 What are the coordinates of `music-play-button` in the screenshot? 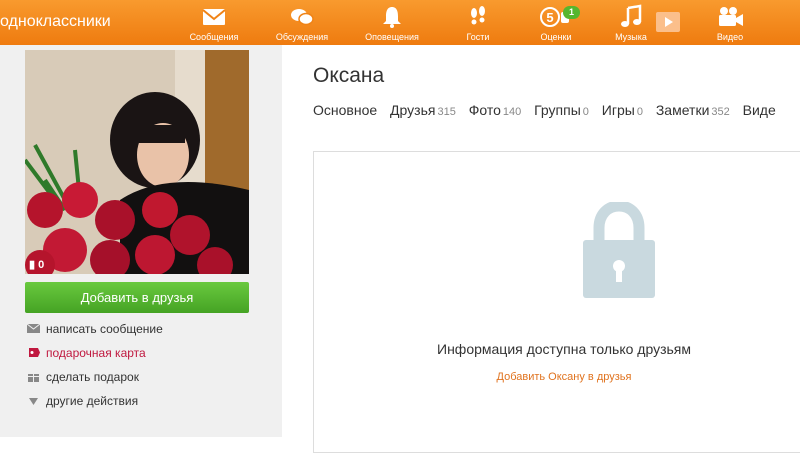 It's located at (668, 22).